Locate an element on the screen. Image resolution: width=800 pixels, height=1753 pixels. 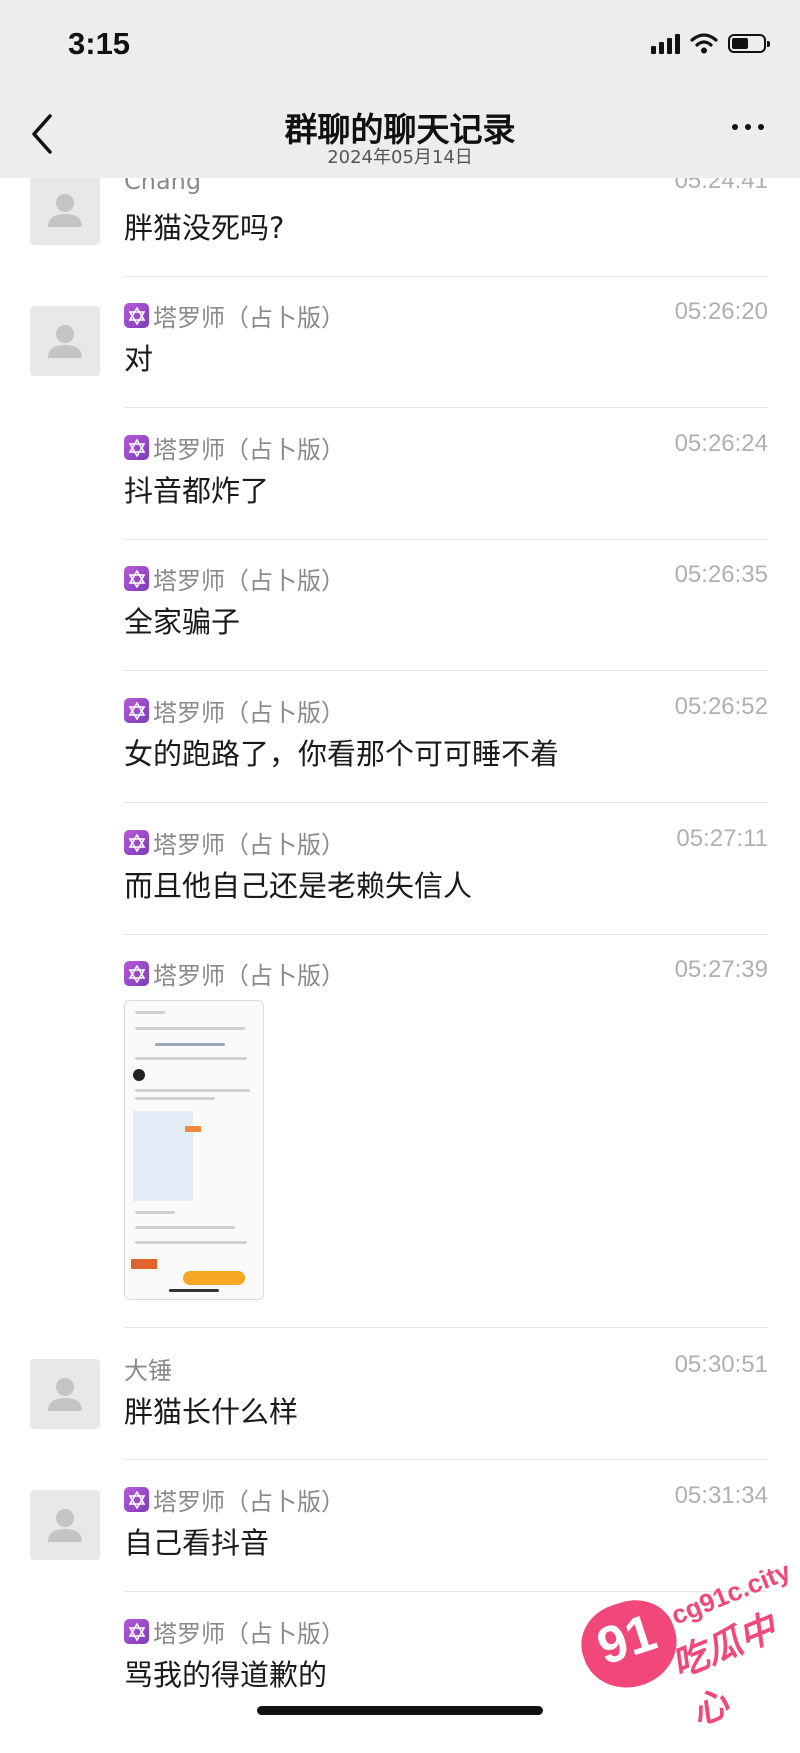
watermark-logo: 91 cg91c.city 吃瓜中心 is located at coordinates (682, 1645).